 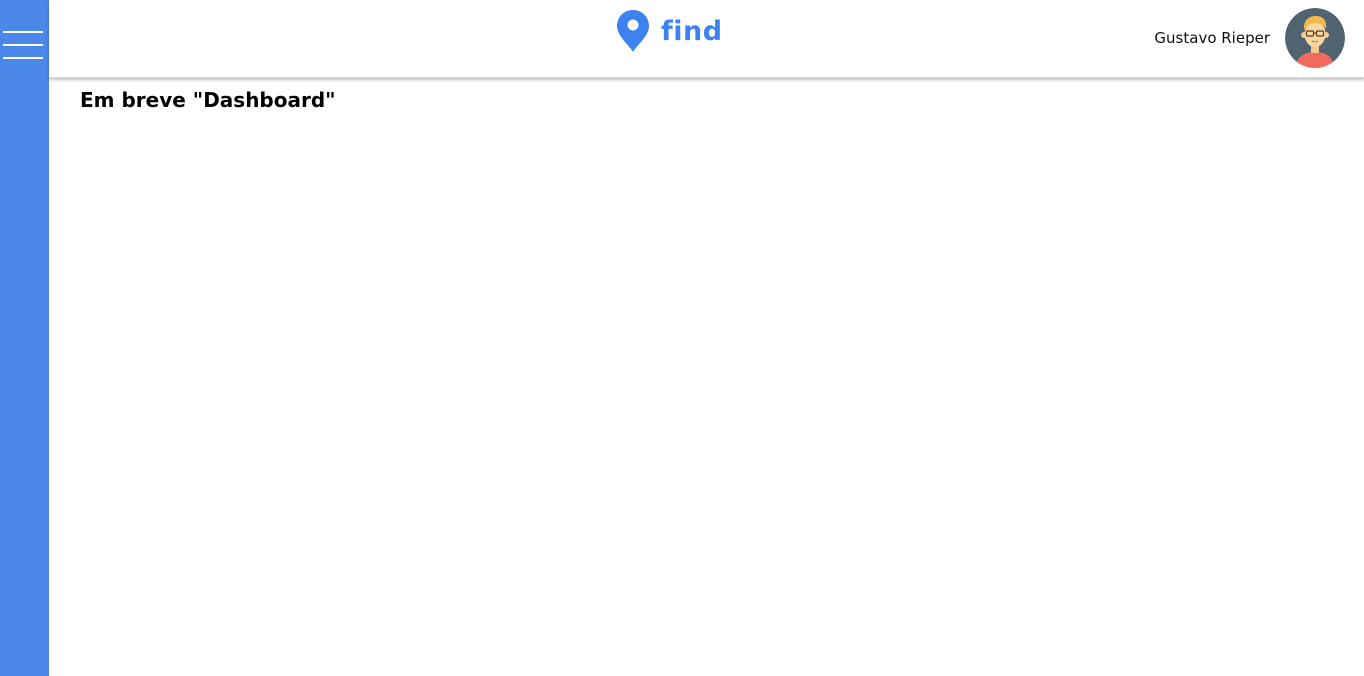 I want to click on menu-bar-bottom, so click(x=23, y=58).